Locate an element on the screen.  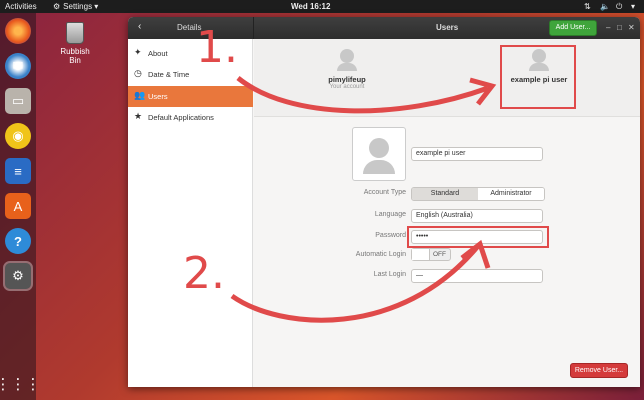
thunderbird-icon: ✉ is located at coordinates (18, 66).